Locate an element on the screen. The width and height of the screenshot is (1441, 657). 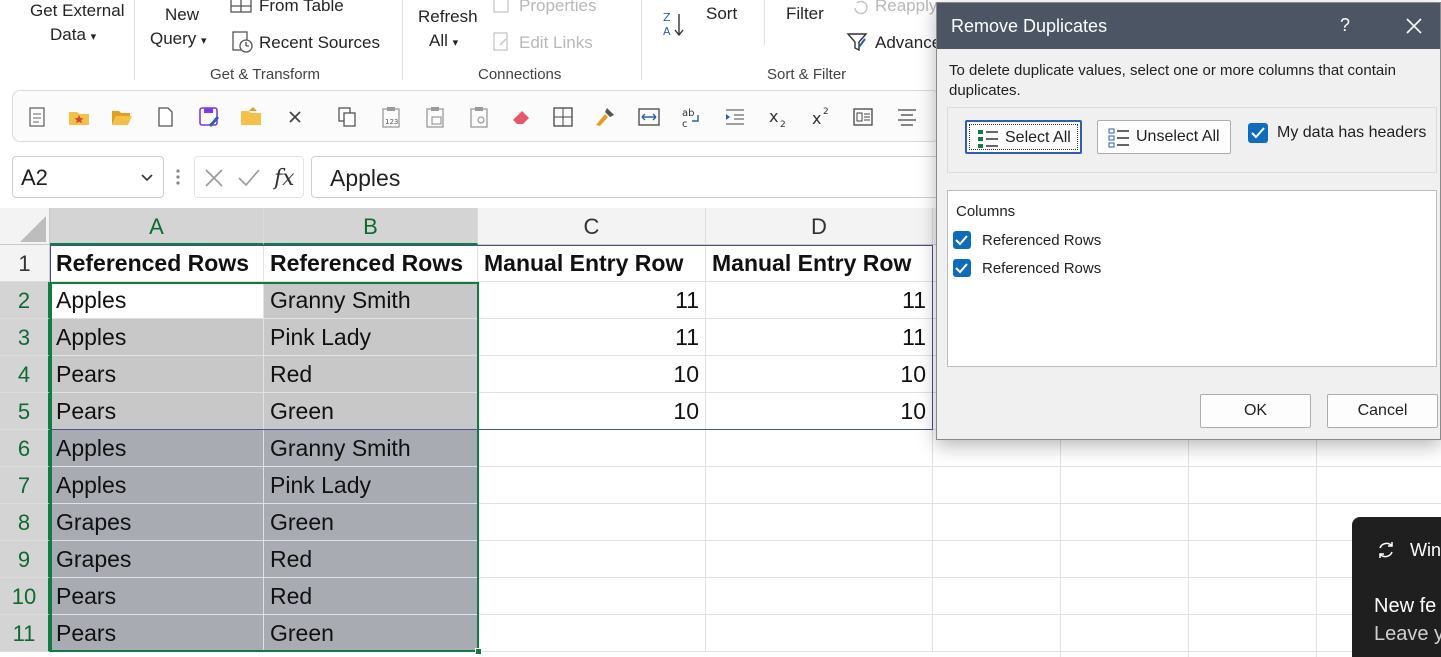
cell-d10 is located at coordinates (819, 596).